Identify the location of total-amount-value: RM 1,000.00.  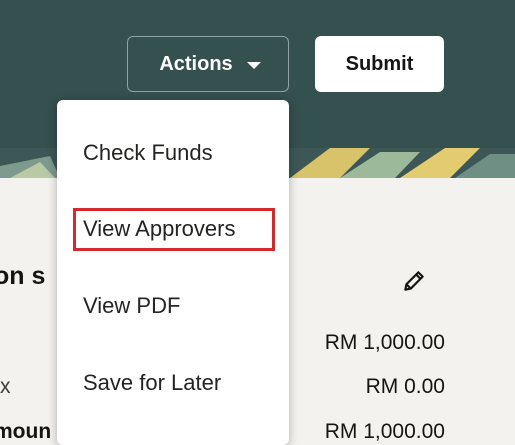
(384, 431).